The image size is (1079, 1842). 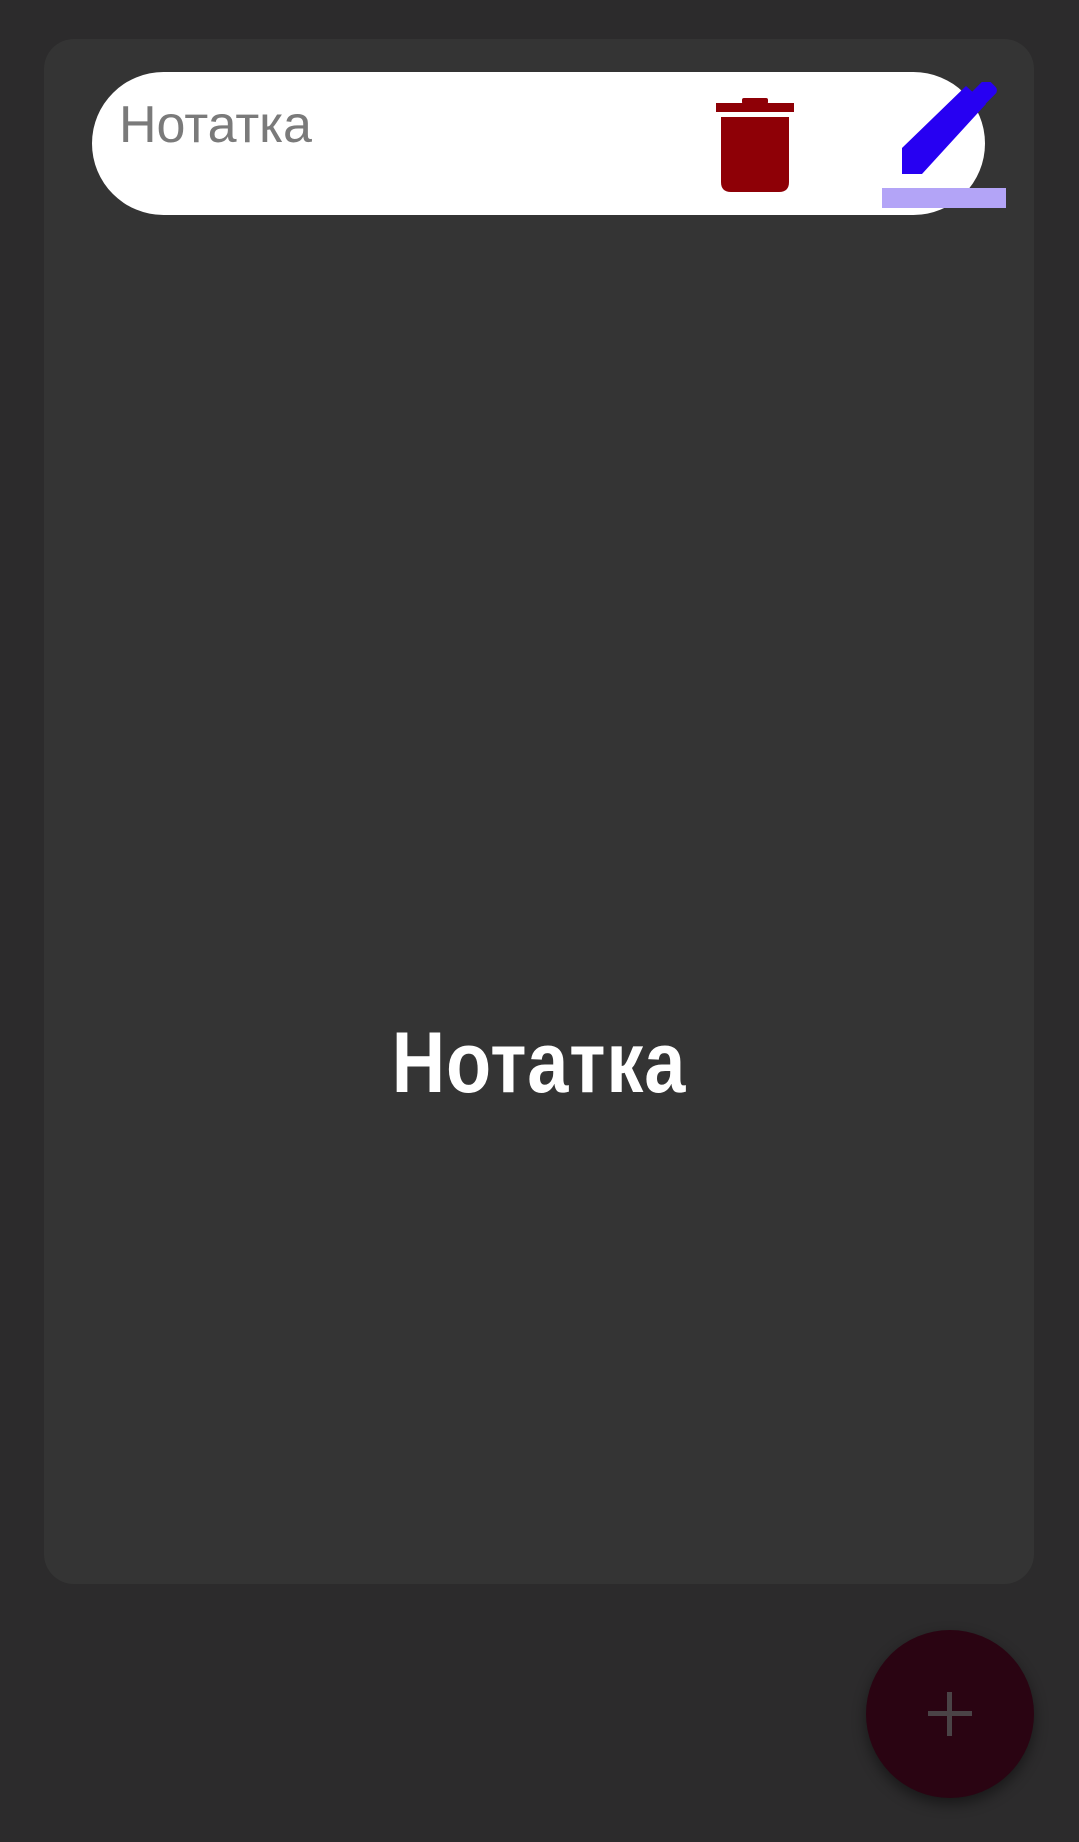 I want to click on note-display-title: Нотатка, so click(x=539, y=1063).